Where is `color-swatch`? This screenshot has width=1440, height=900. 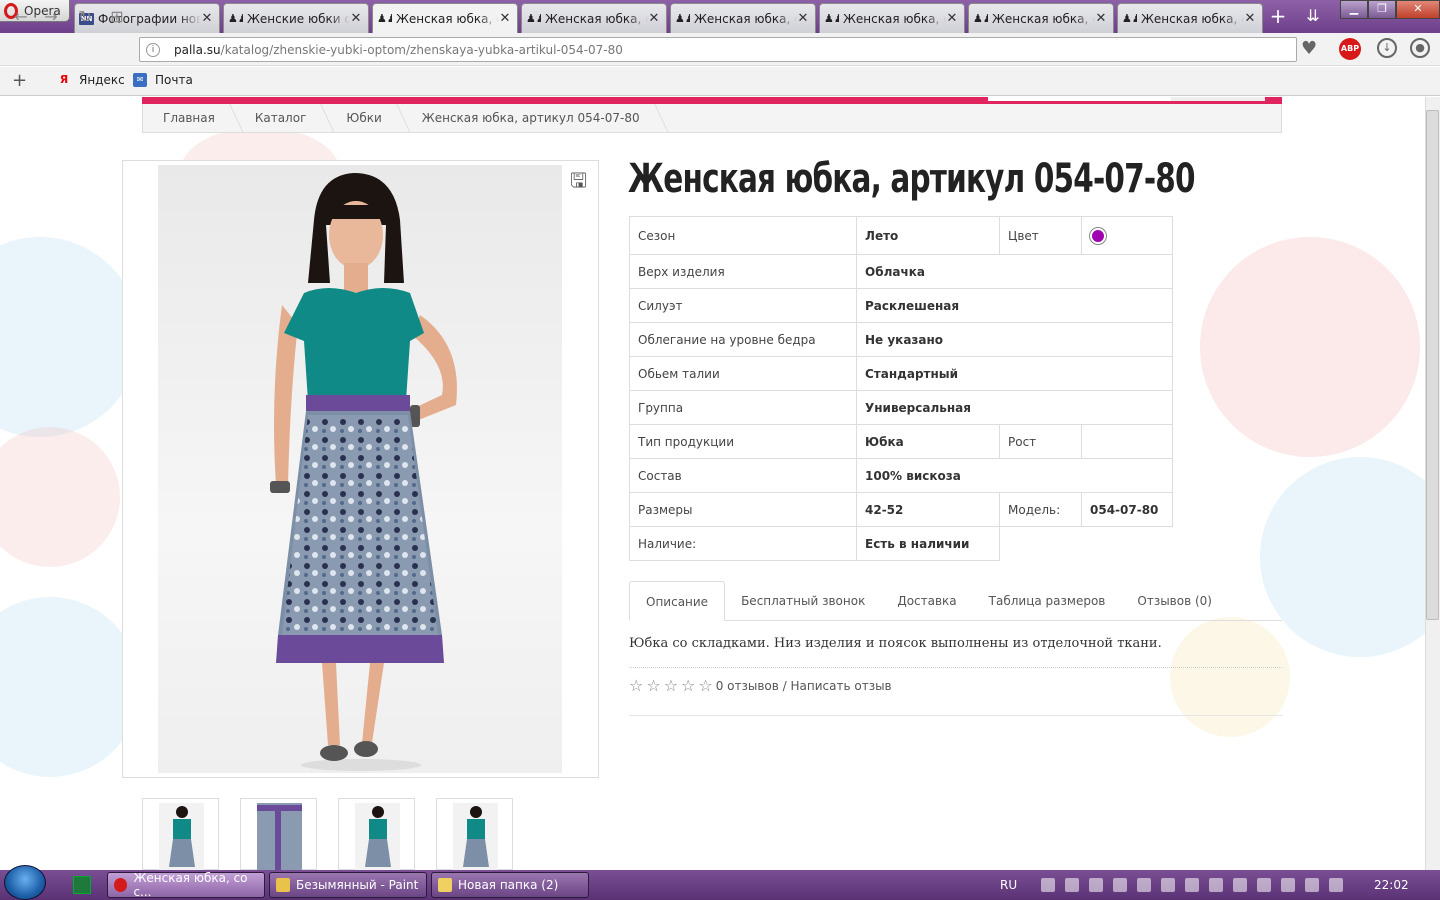
color-swatch is located at coordinates (1098, 235).